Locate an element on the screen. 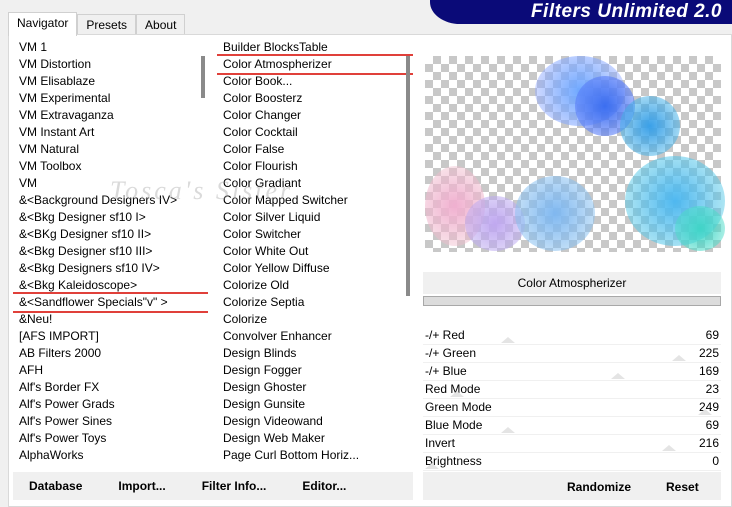 This screenshot has height=507, width=732. slider-row: Blue Mode 69 is located at coordinates (572, 426).